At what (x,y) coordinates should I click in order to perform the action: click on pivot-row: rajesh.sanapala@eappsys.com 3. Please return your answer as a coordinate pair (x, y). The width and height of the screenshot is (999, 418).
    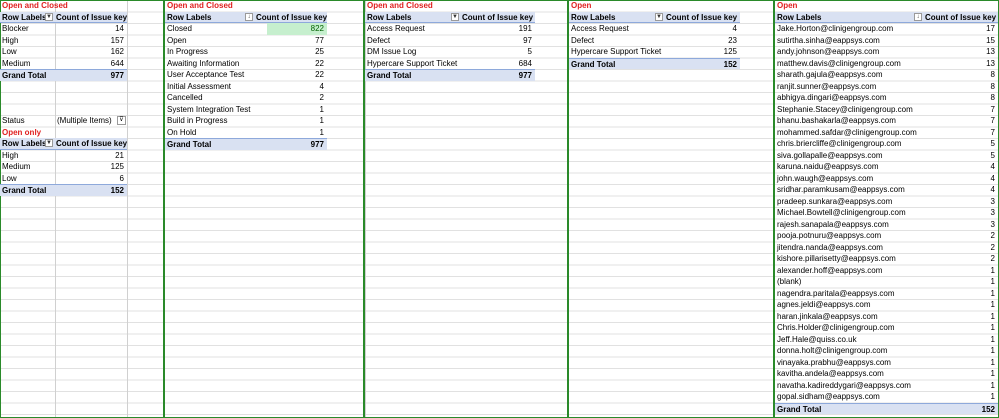
    Looking at the image, I should click on (886, 225).